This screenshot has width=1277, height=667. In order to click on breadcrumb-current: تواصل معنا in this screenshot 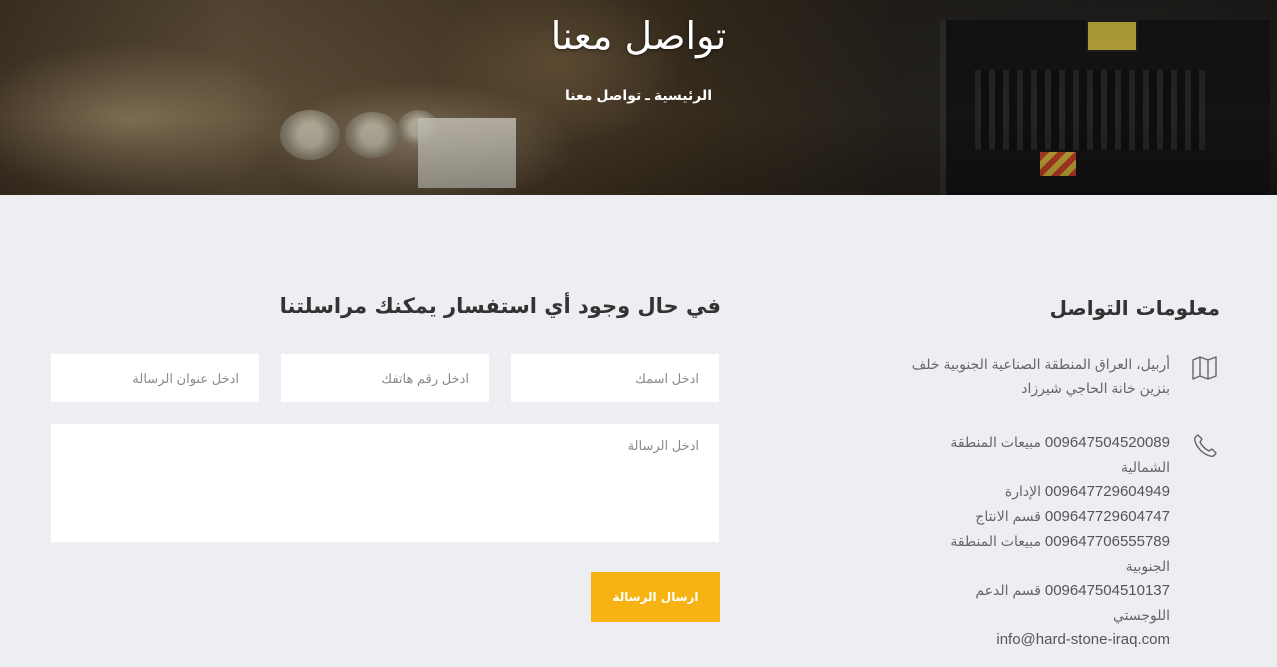, I will do `click(603, 95)`.